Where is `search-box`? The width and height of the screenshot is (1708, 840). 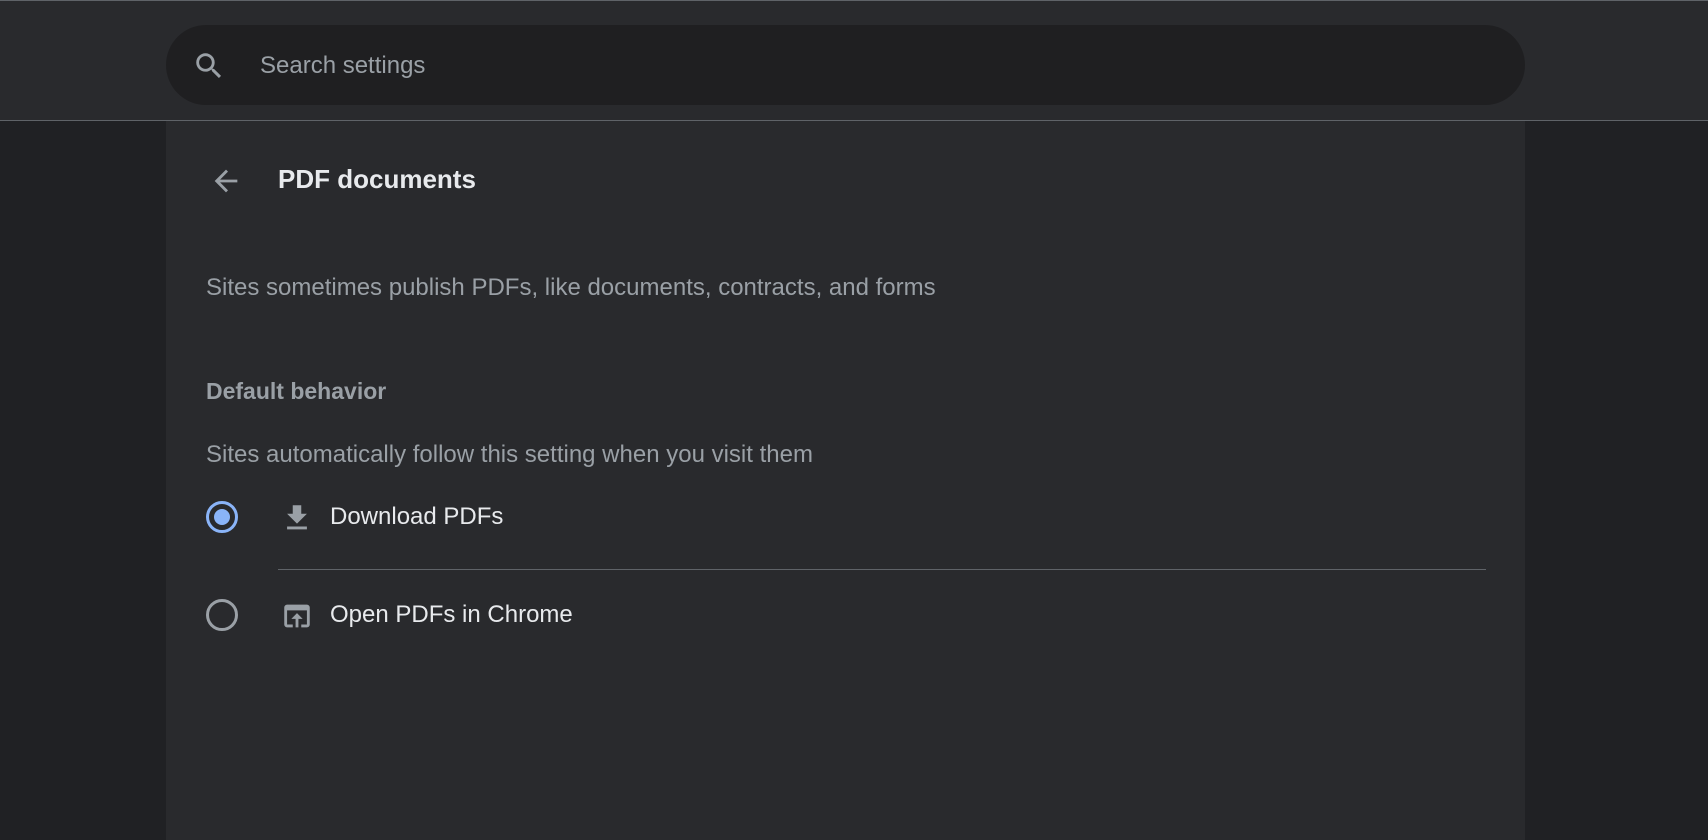
search-box is located at coordinates (845, 65).